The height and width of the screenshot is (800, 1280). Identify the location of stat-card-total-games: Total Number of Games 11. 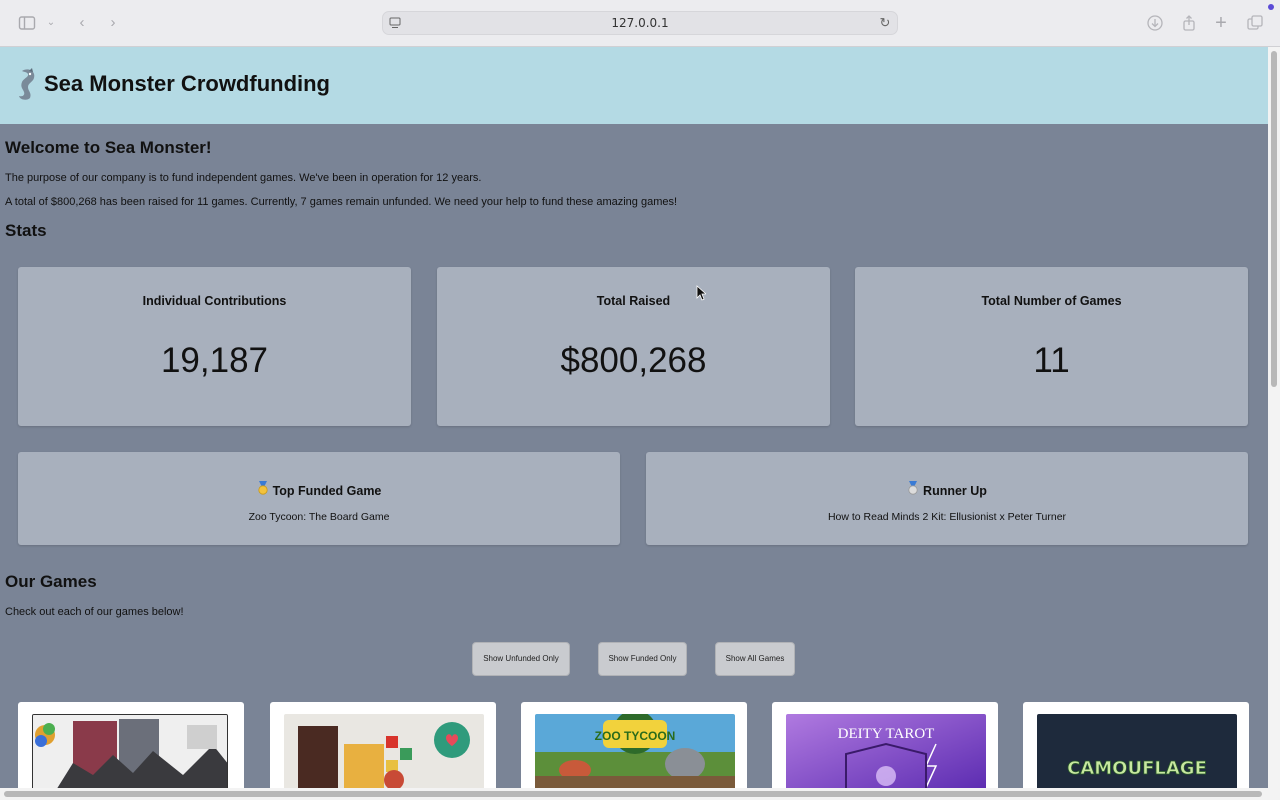
(1051, 346).